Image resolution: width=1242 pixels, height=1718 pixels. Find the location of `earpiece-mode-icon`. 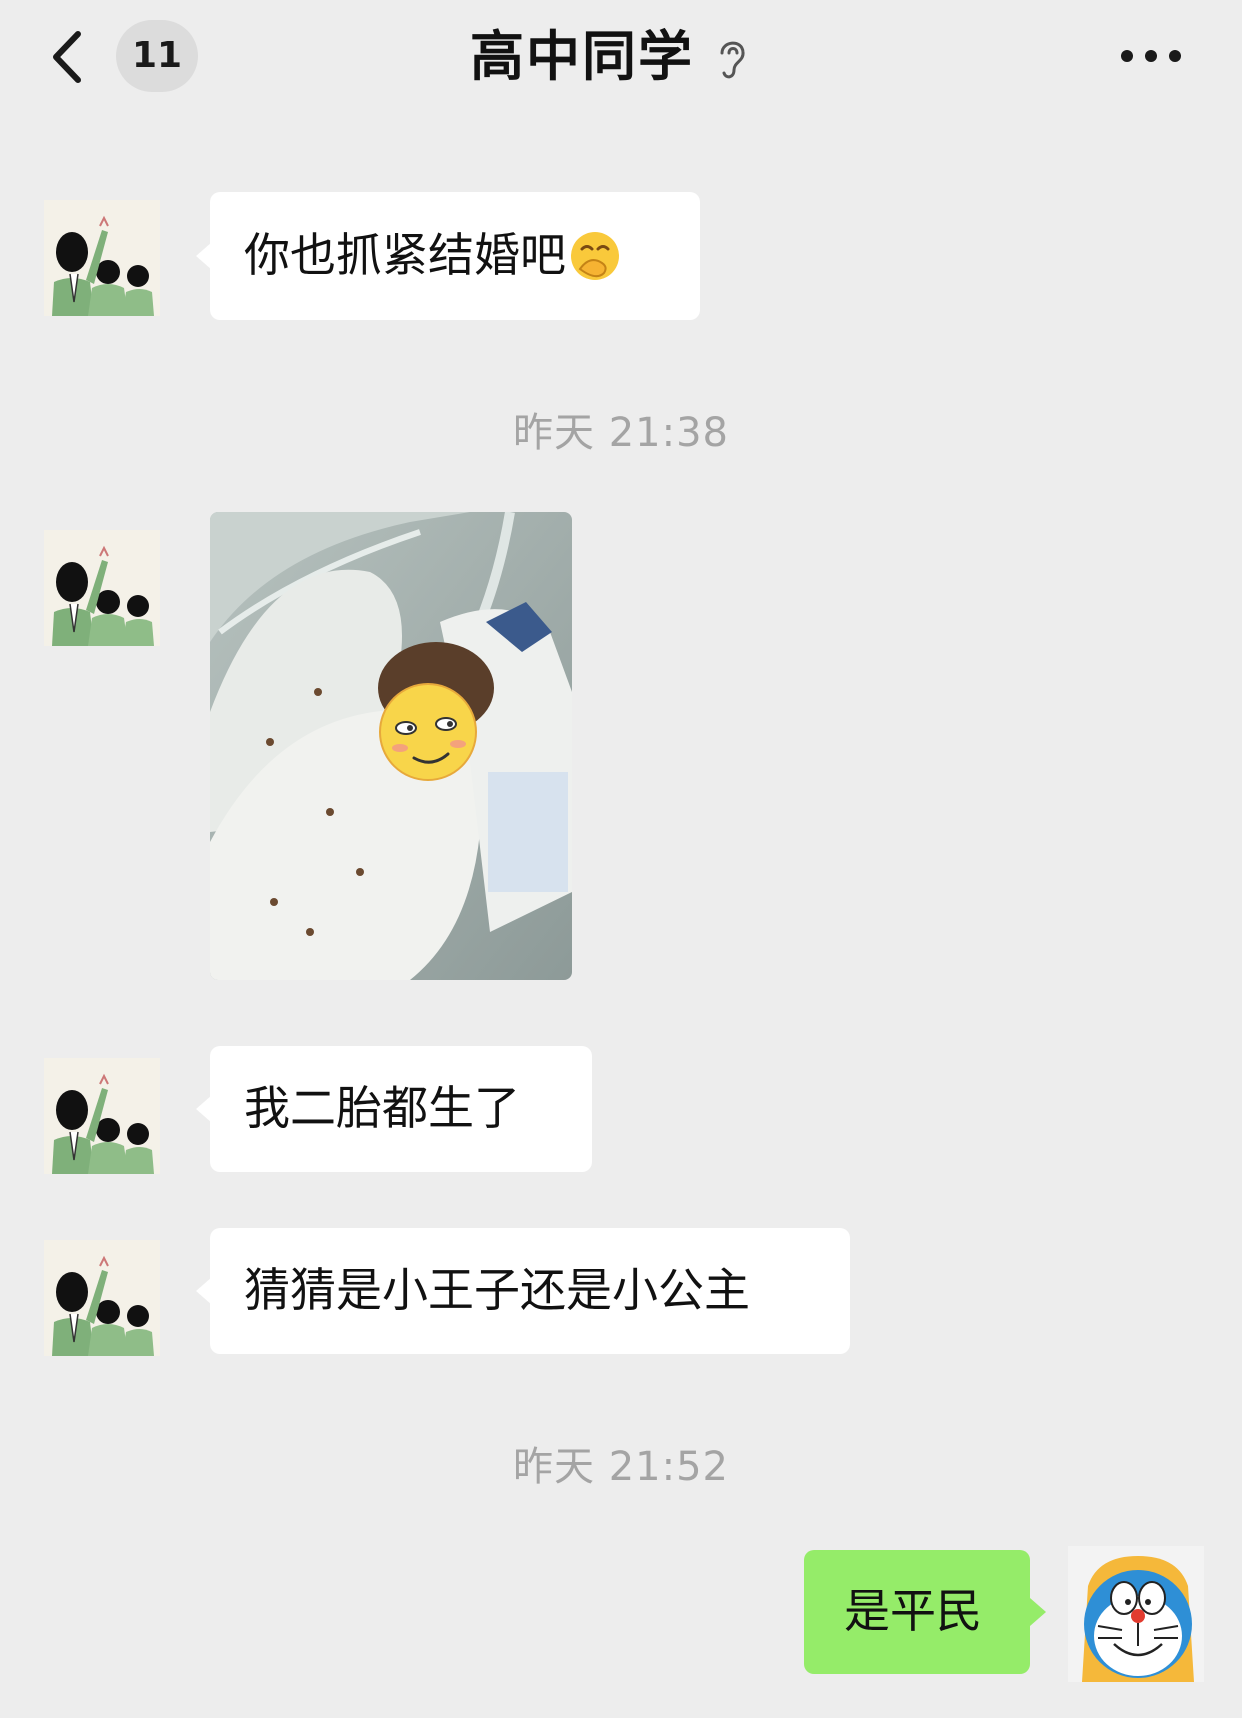

earpiece-mode-icon is located at coordinates (732, 59).